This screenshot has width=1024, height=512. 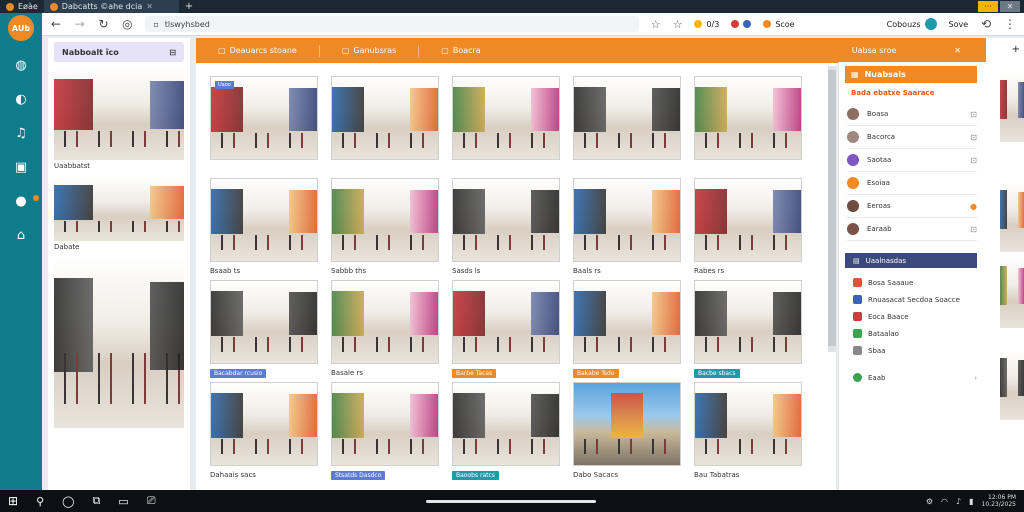 I want to click on plus-icon: +, so click(x=1016, y=49).